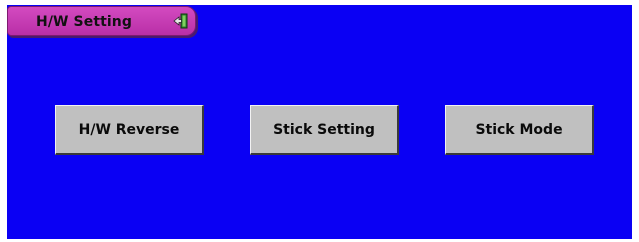  Describe the element at coordinates (519, 130) in the screenshot. I see `stick-mode-button: Stick Mode` at that location.